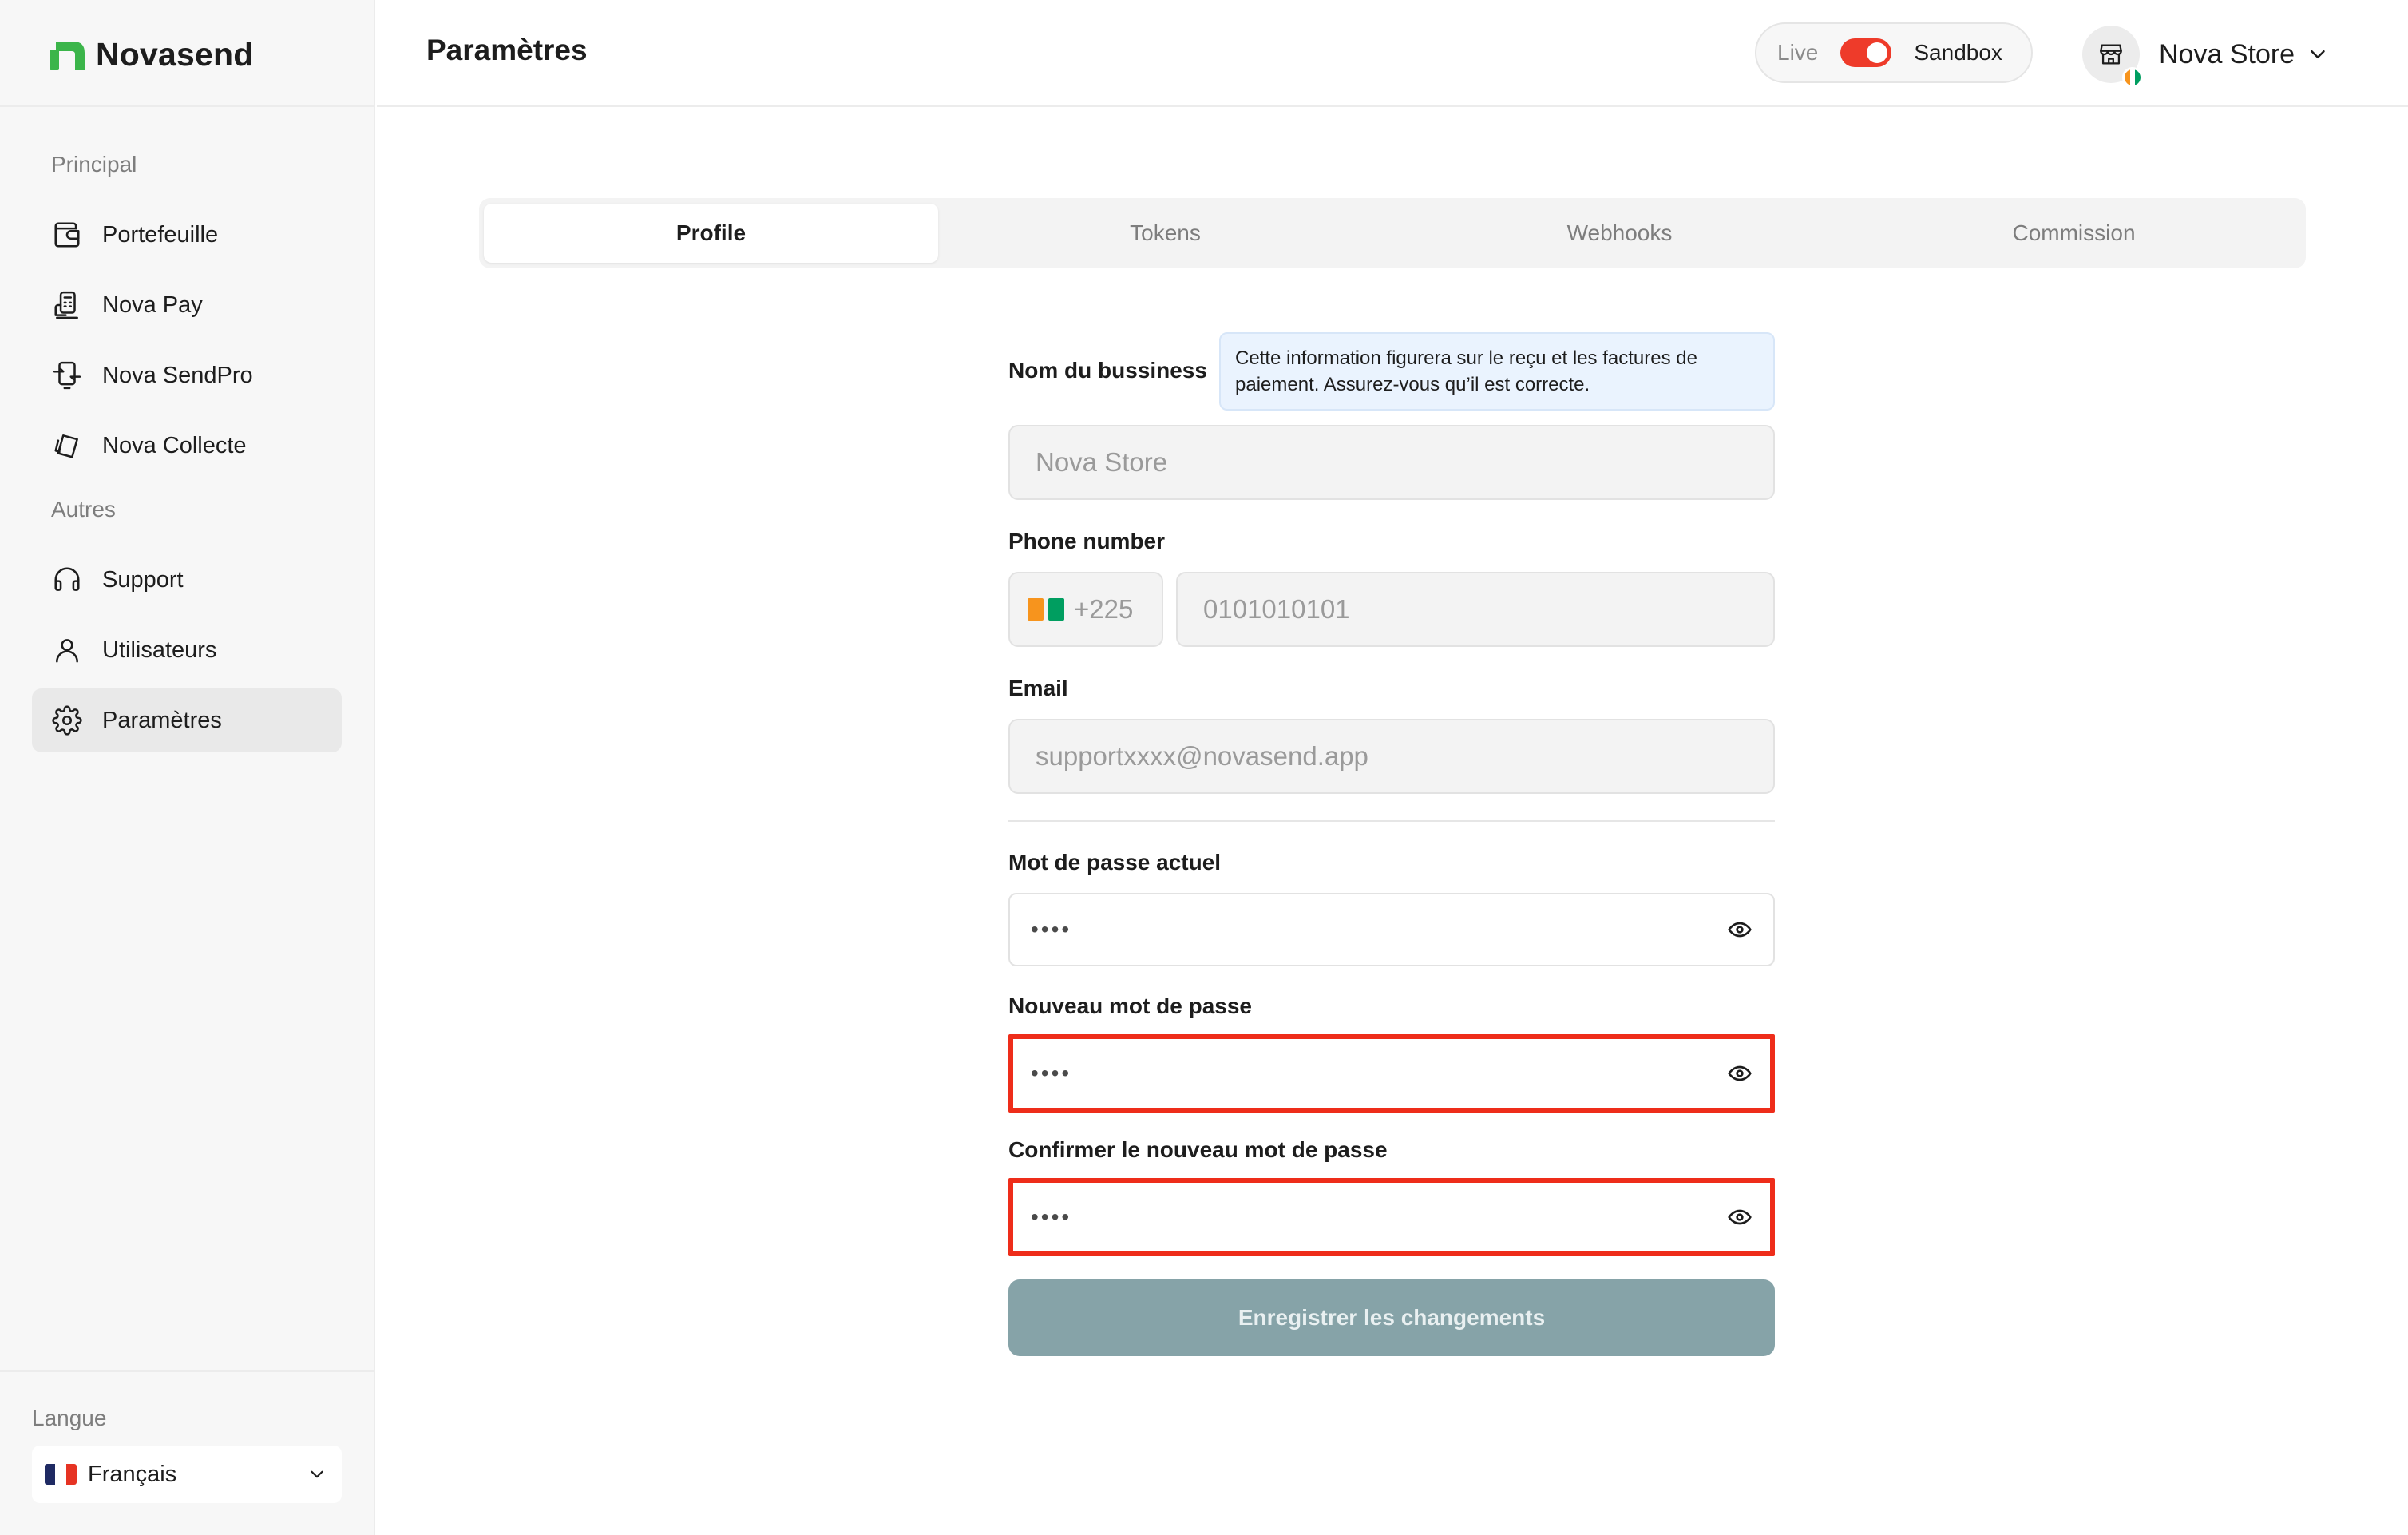  I want to click on store-name: Nova Store, so click(2227, 53).